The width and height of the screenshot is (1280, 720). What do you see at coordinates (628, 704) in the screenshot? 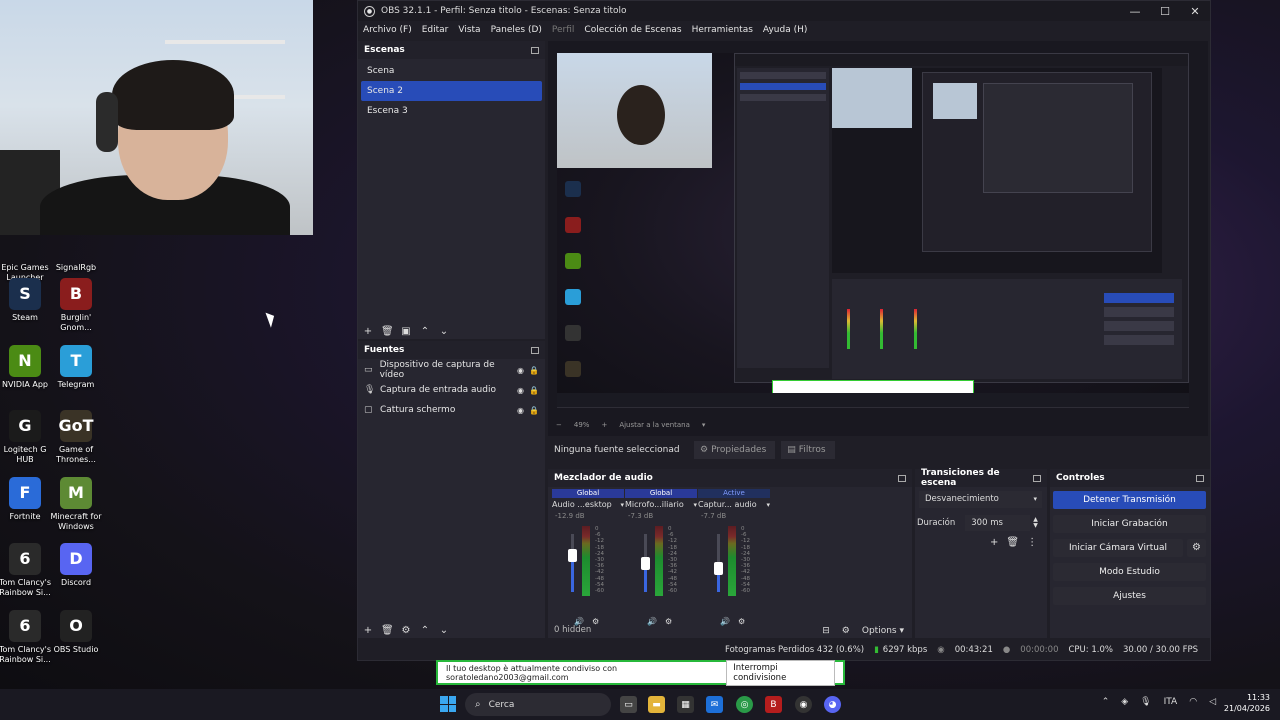
I see `task-view-icon: ▭` at bounding box center [628, 704].